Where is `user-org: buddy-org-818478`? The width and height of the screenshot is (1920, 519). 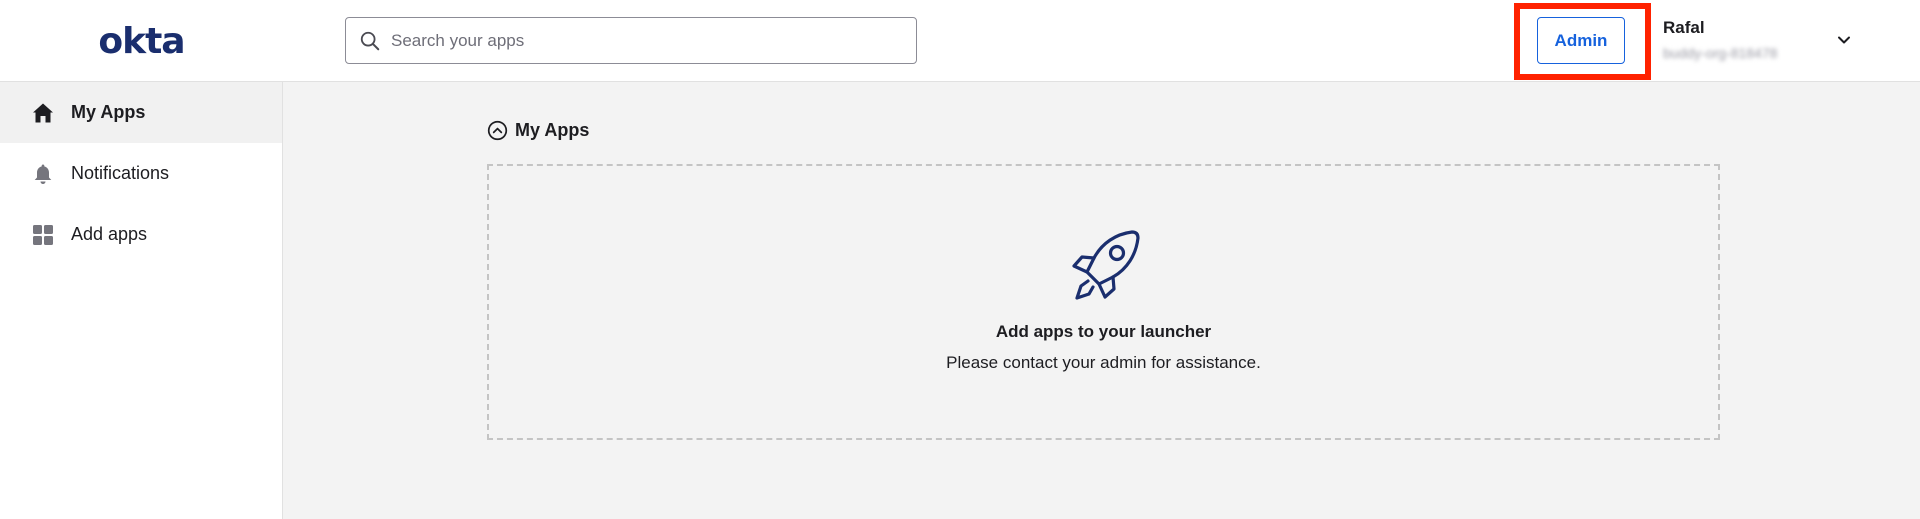 user-org: buddy-org-818478 is located at coordinates (1720, 53).